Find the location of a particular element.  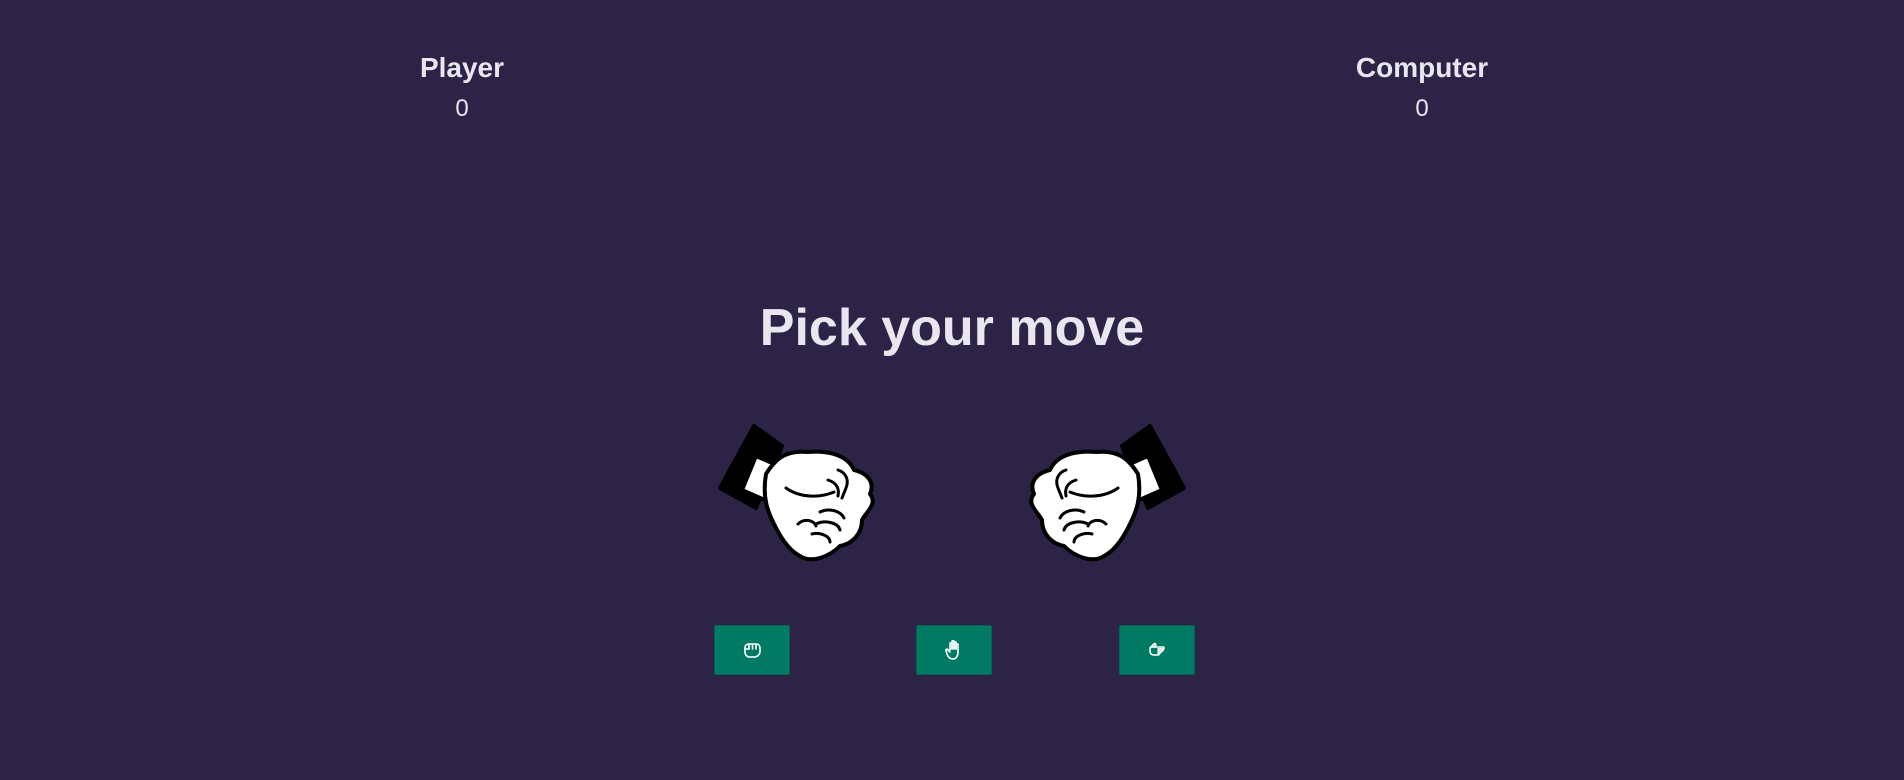

player-fist-icon is located at coordinates (796, 493).